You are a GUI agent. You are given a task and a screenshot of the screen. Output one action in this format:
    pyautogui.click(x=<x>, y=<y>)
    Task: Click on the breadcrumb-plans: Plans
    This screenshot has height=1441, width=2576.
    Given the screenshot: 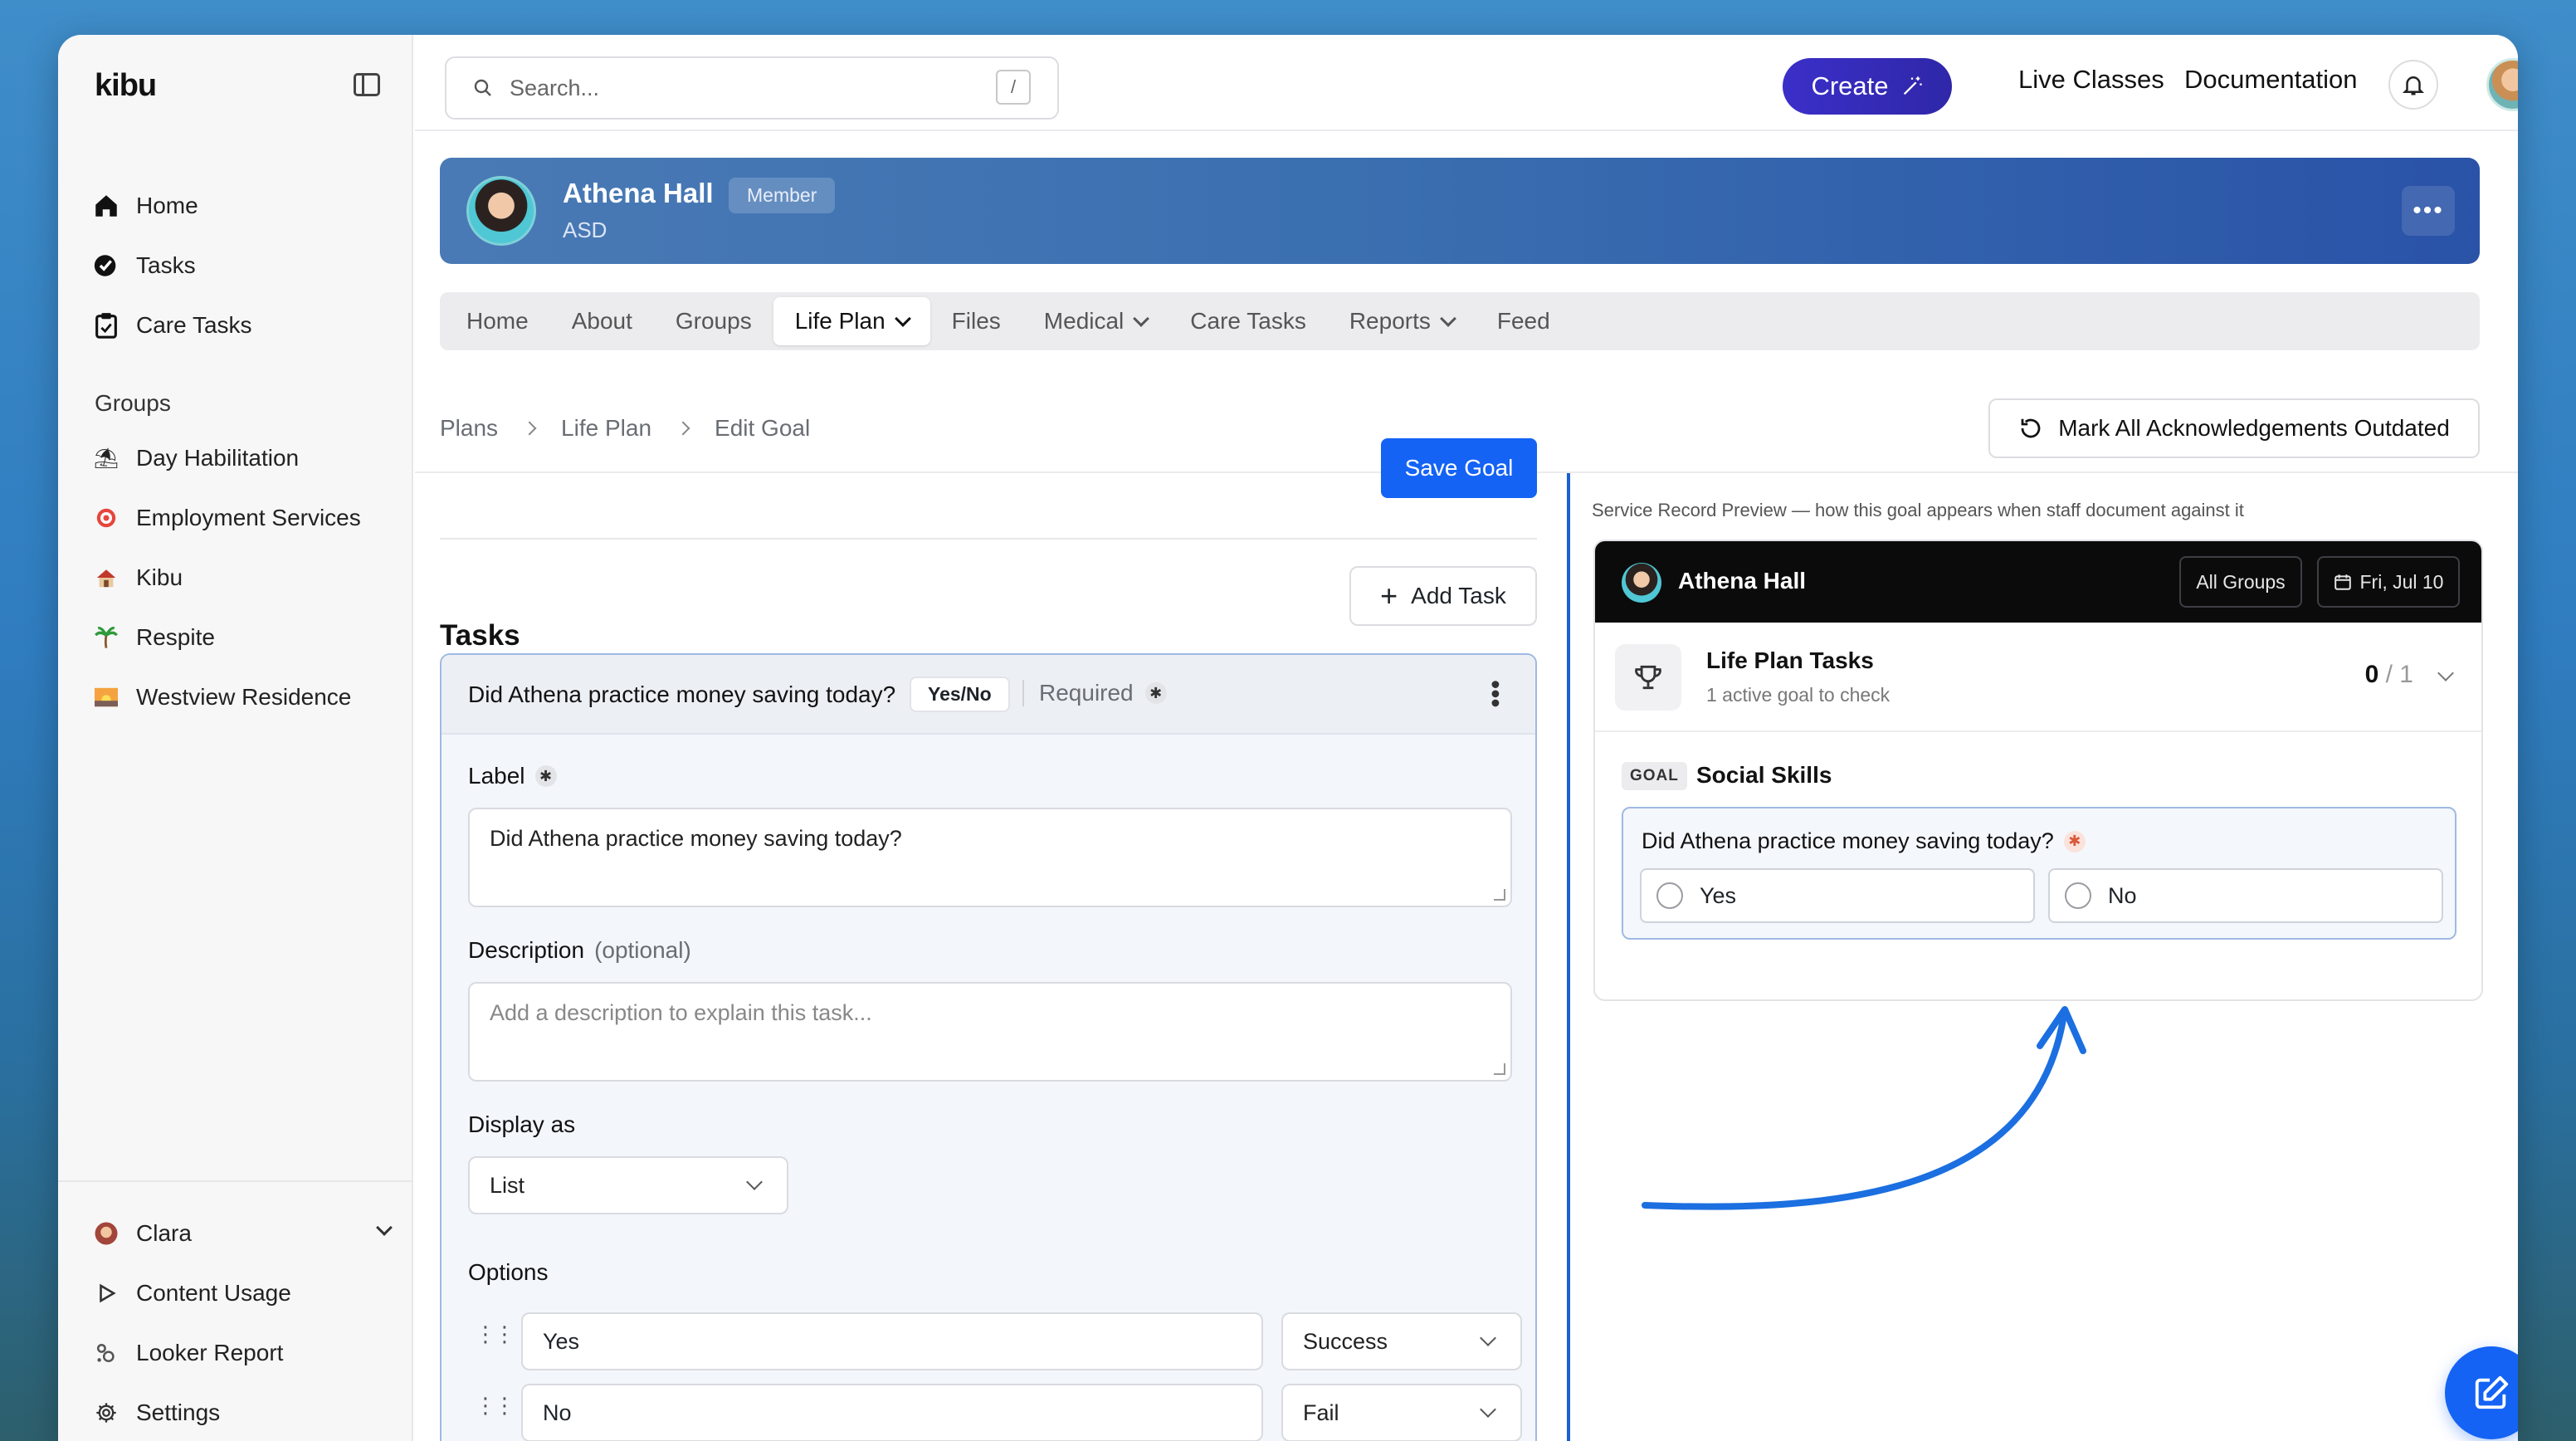 What is the action you would take?
    pyautogui.click(x=469, y=428)
    